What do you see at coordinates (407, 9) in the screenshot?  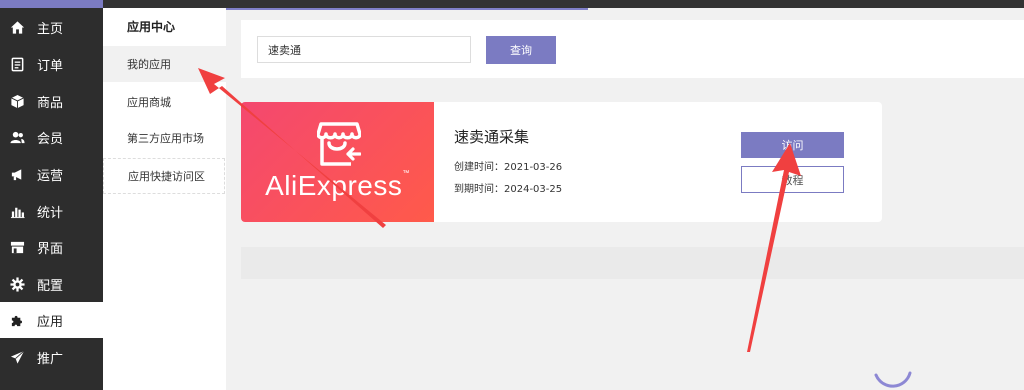 I see `content-accent-line` at bounding box center [407, 9].